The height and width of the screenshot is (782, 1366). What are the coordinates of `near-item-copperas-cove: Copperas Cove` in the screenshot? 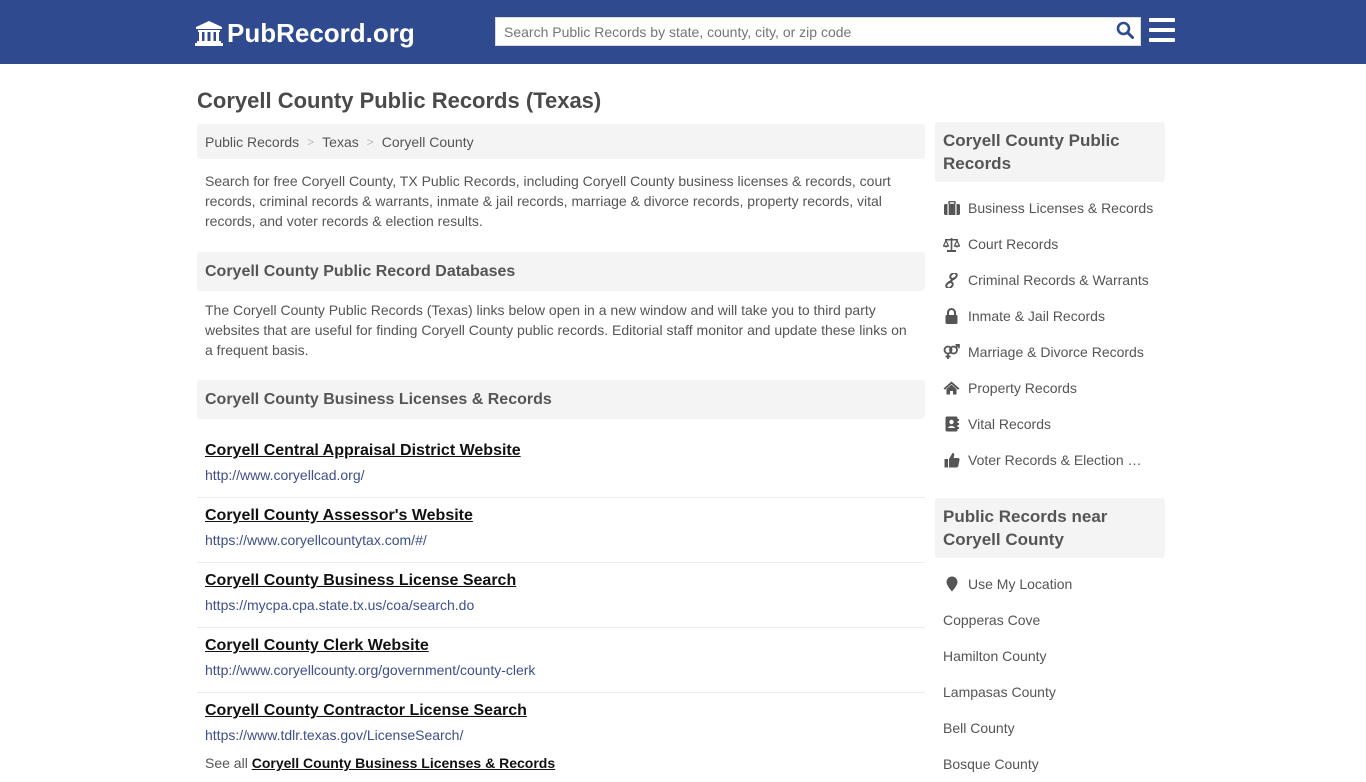 It's located at (1050, 620).